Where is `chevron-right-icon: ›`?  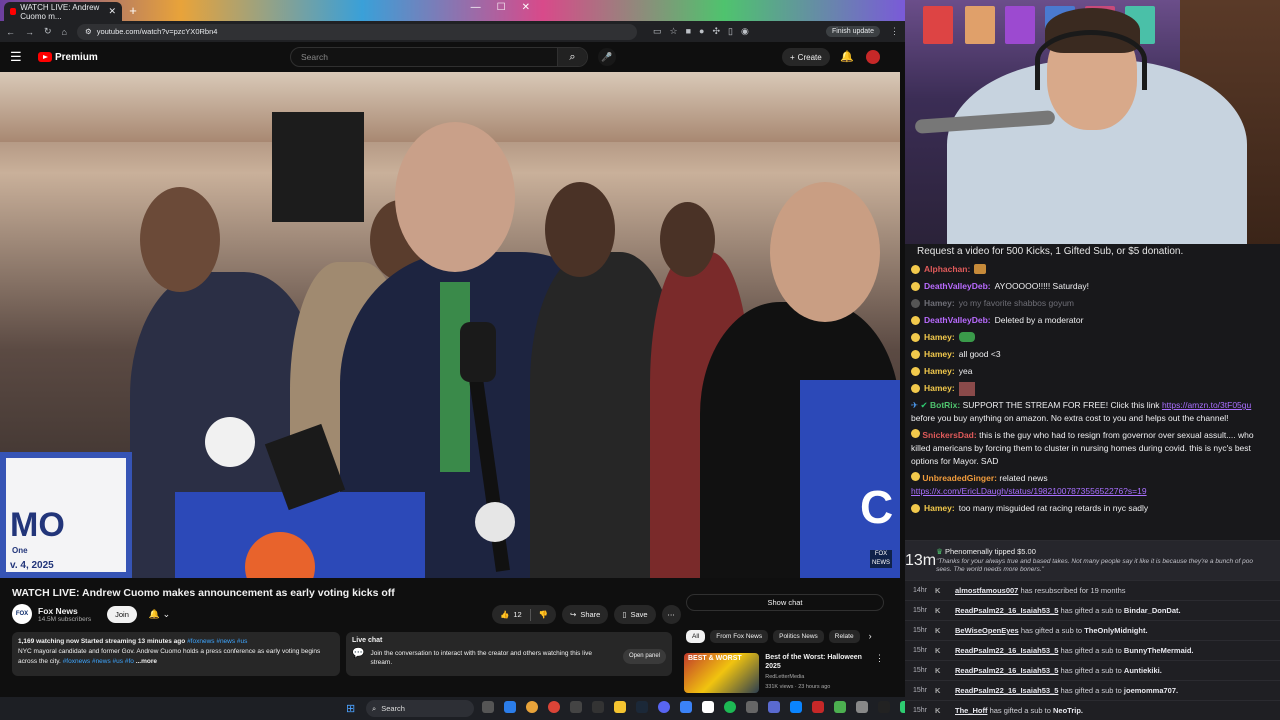
chevron-right-icon: › is located at coordinates (870, 636).